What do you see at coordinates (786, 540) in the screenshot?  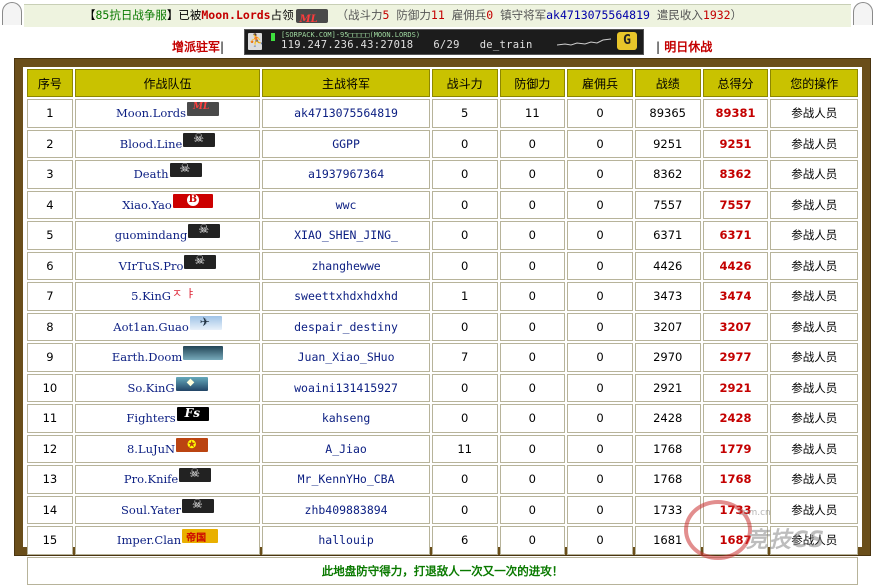 I see `watermark-text: 竞技CS` at bounding box center [786, 540].